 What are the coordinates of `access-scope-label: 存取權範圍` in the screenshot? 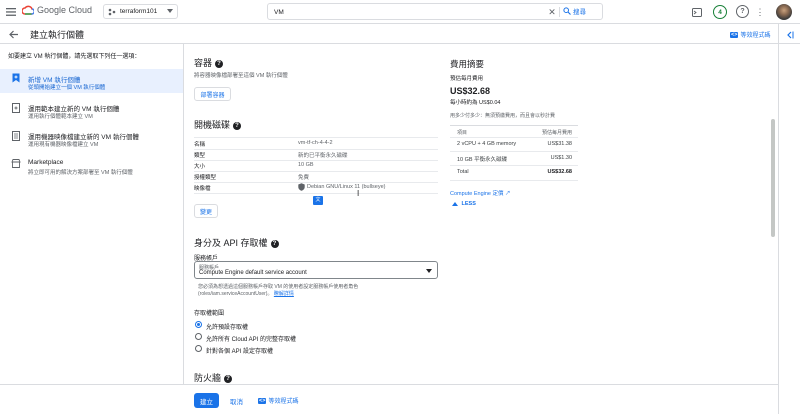 It's located at (209, 314).